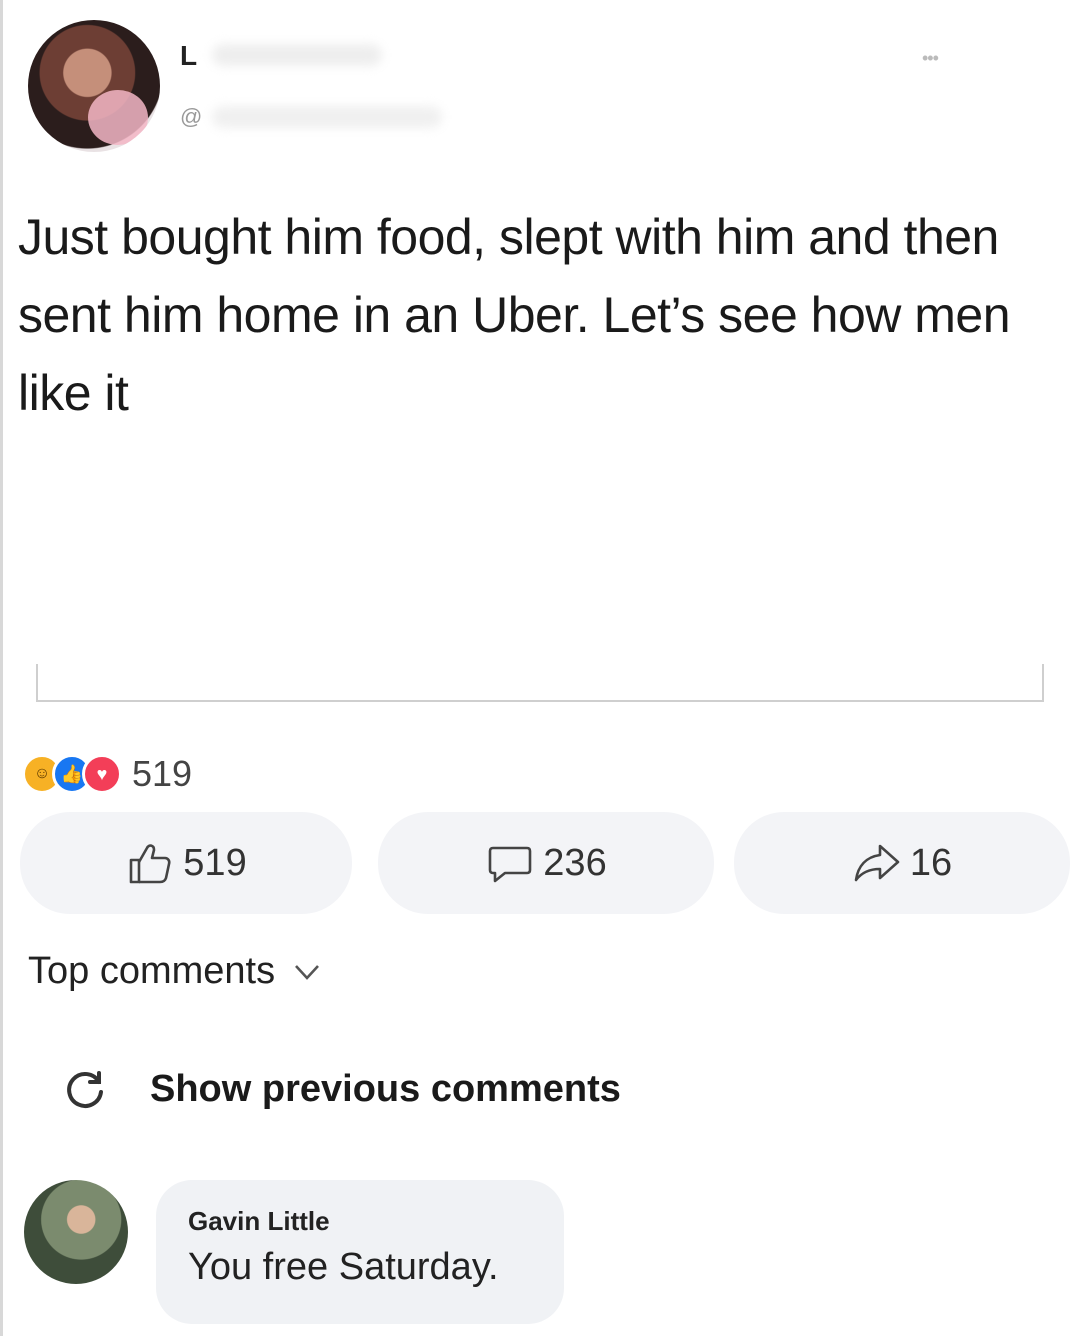 This screenshot has height=1336, width=1080. Describe the element at coordinates (102, 774) in the screenshot. I see `love-icon: ♥` at that location.